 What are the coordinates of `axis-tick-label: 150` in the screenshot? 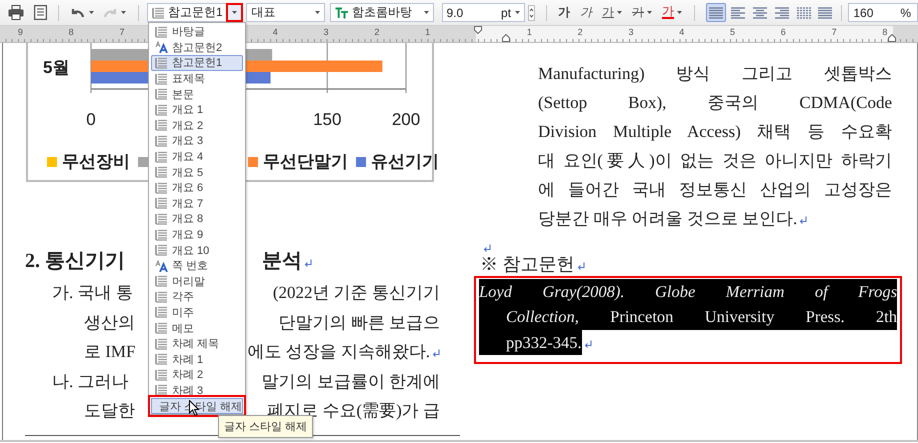 It's located at (327, 119).